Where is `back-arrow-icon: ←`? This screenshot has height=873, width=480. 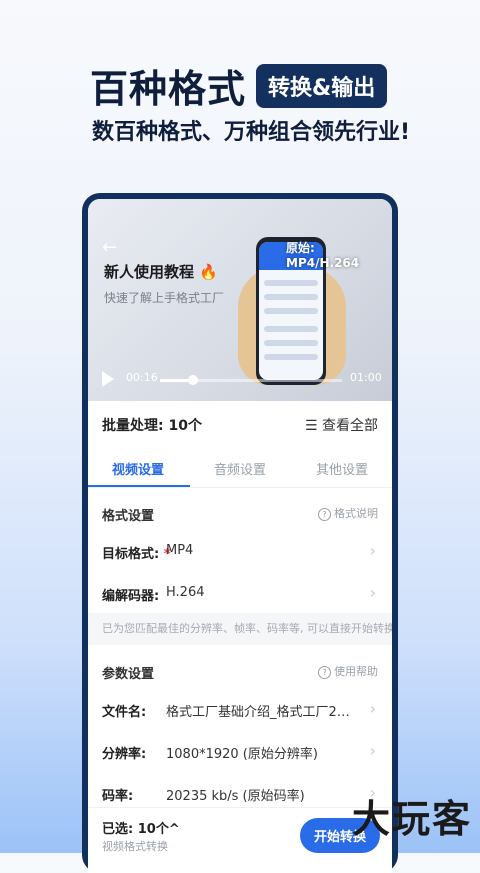 back-arrow-icon: ← is located at coordinates (109, 247).